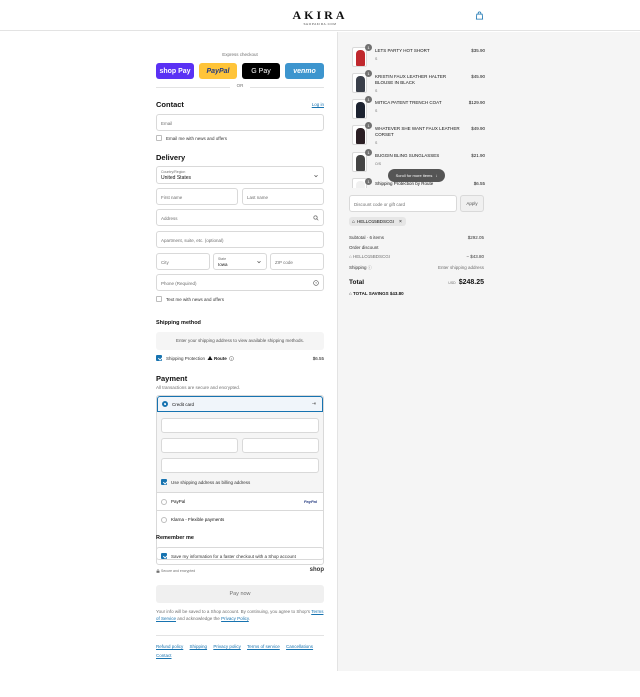 The width and height of the screenshot is (640, 697). Describe the element at coordinates (240, 239) in the screenshot. I see `apartment-field: Apartment, suite, etc. (optional)` at that location.